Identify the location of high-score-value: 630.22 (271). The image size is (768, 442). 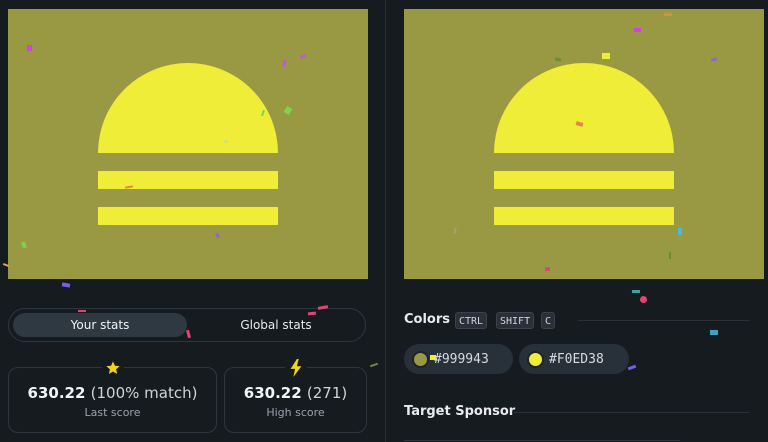
(295, 393).